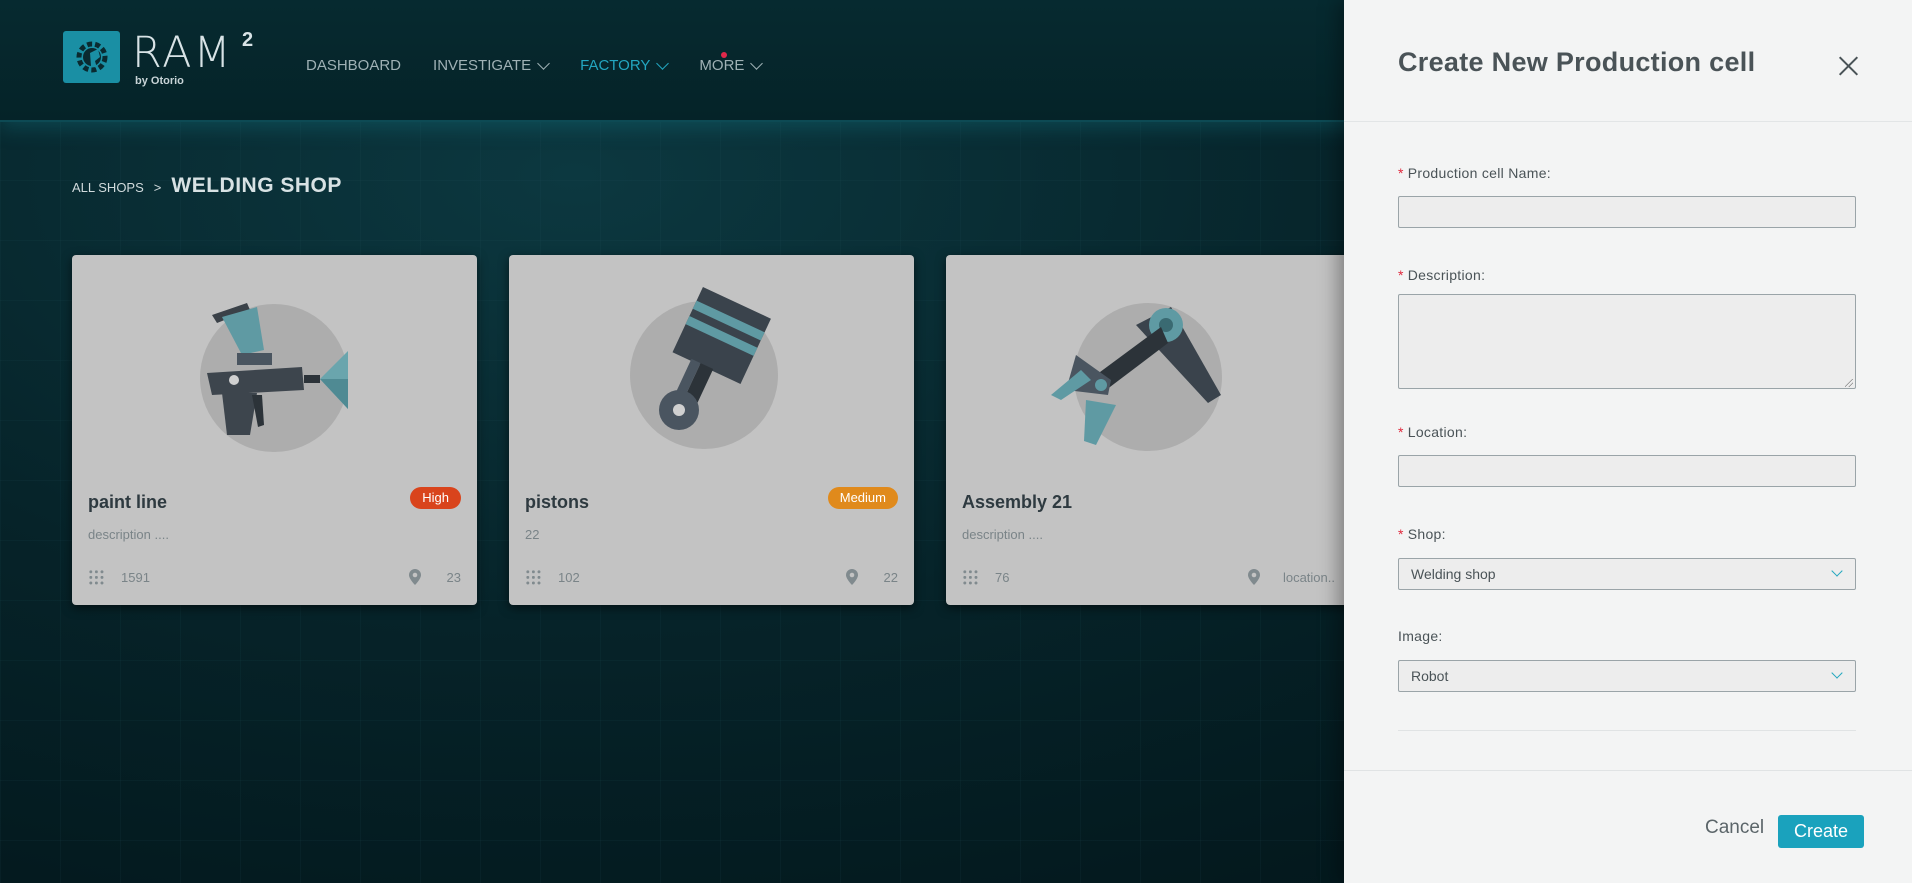 This screenshot has width=1912, height=883. I want to click on shop-select: Welding shop, so click(1627, 574).